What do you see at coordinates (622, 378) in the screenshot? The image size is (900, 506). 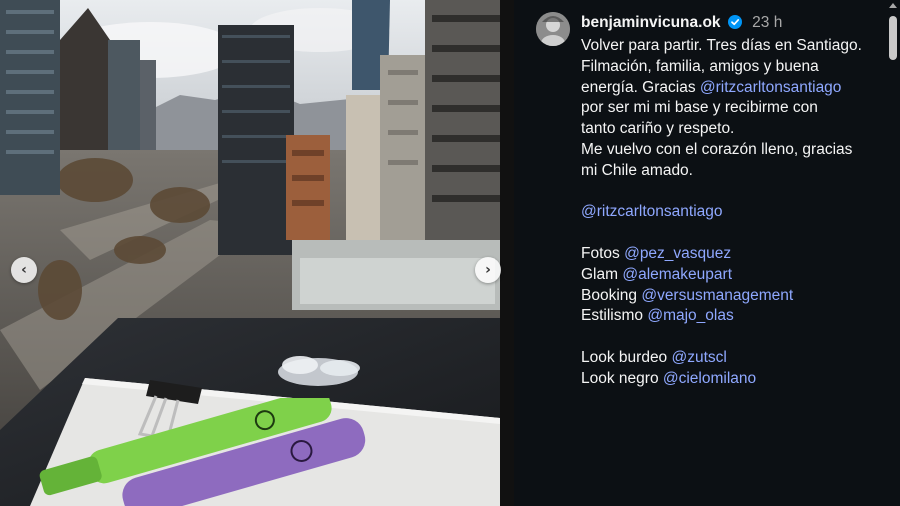 I see `caption-text: Look negro` at bounding box center [622, 378].